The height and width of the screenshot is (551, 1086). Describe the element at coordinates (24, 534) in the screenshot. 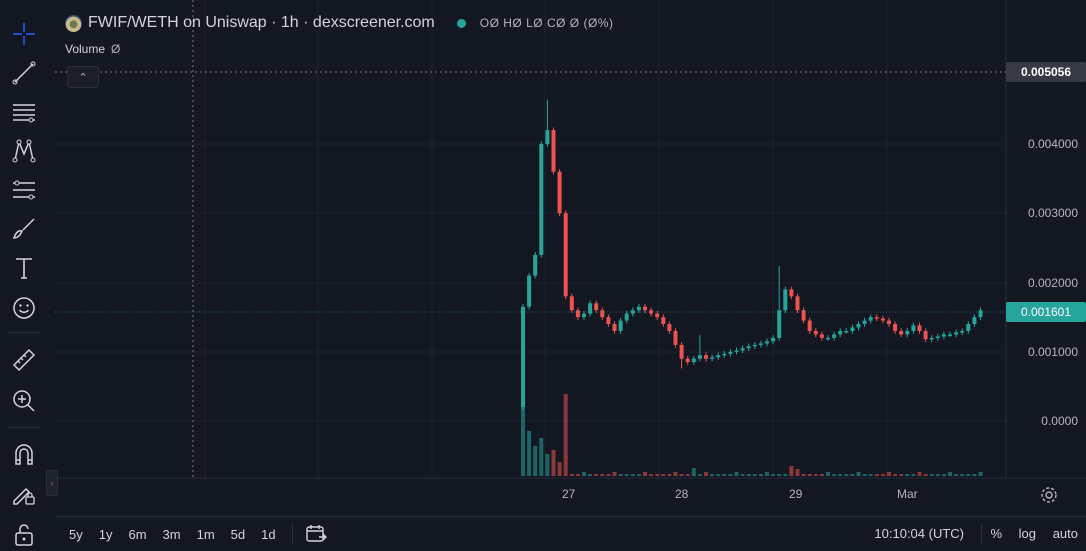

I see `lock-icon` at that location.